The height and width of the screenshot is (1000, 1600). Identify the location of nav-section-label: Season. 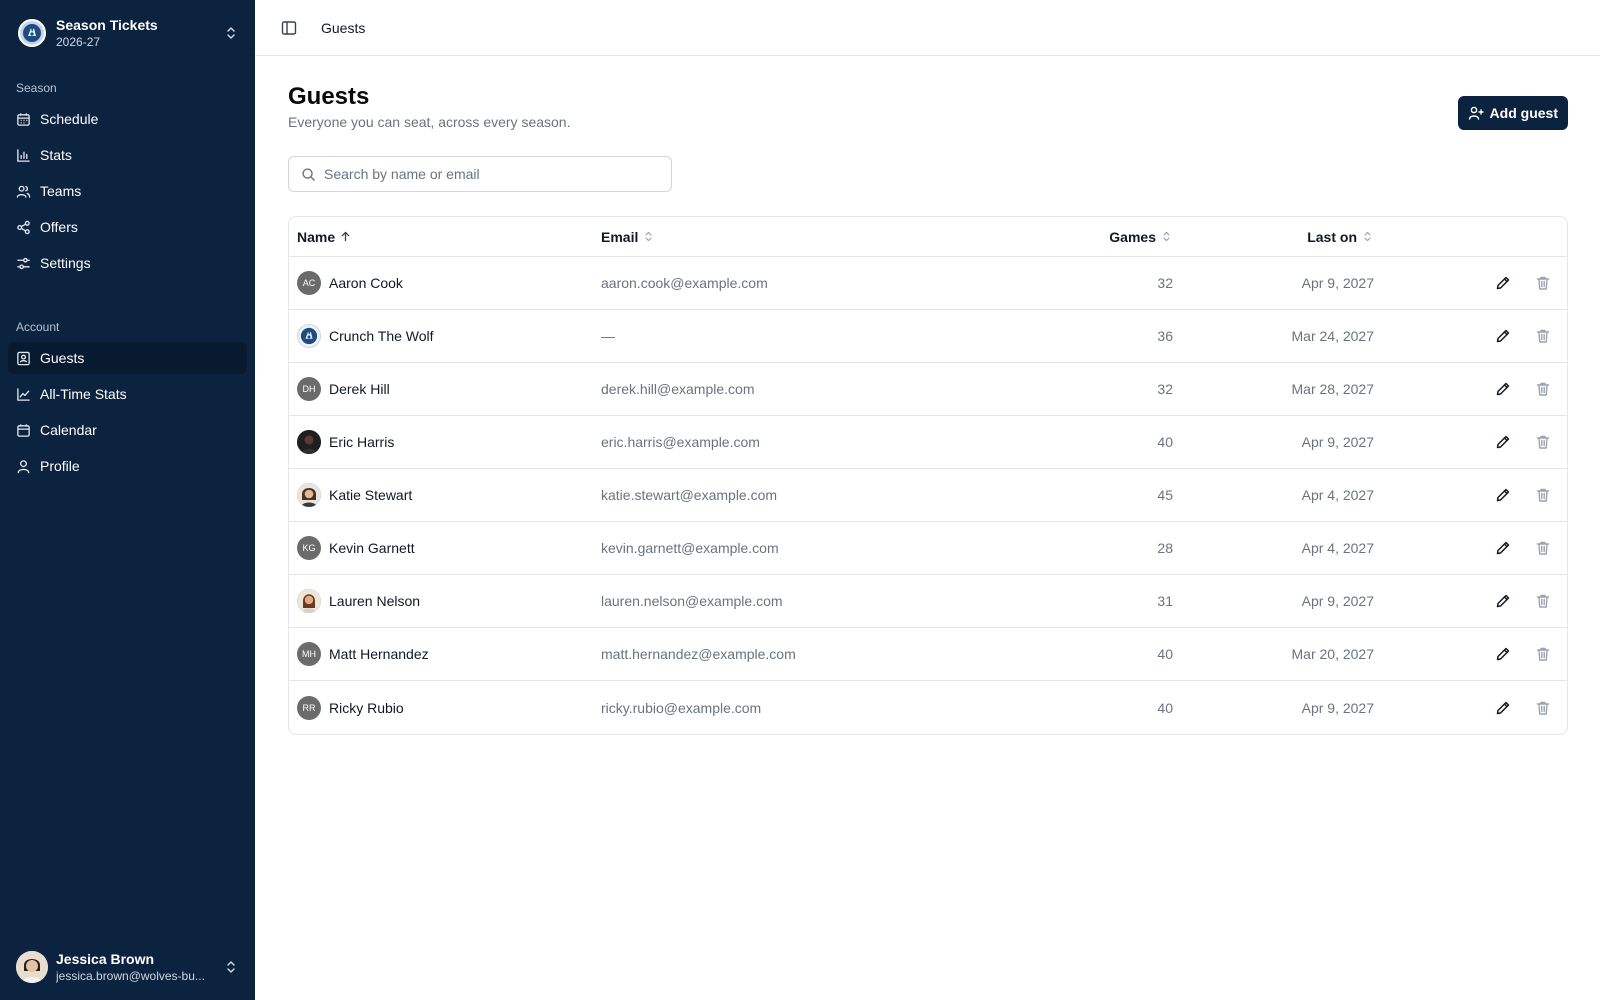
(36, 88).